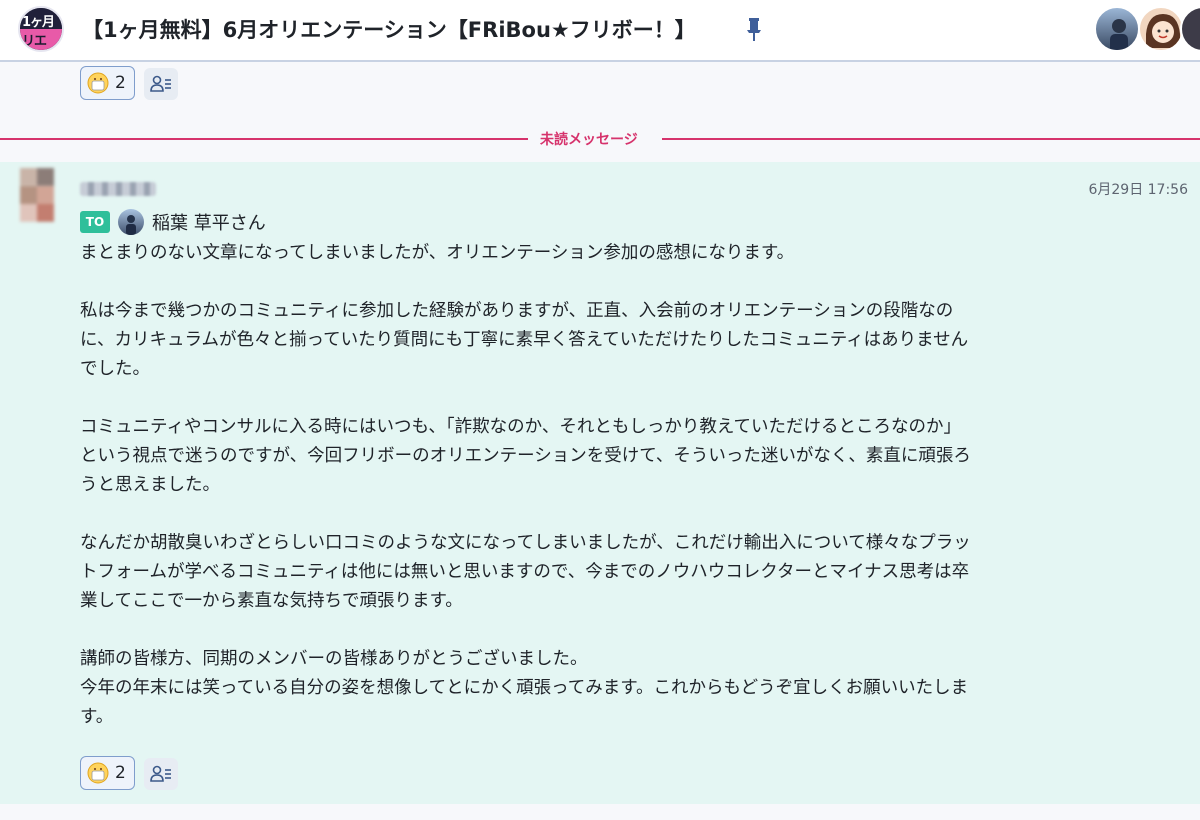 Image resolution: width=1200 pixels, height=820 pixels. What do you see at coordinates (150, 485) in the screenshot?
I see `message-line: うと思えました。` at bounding box center [150, 485].